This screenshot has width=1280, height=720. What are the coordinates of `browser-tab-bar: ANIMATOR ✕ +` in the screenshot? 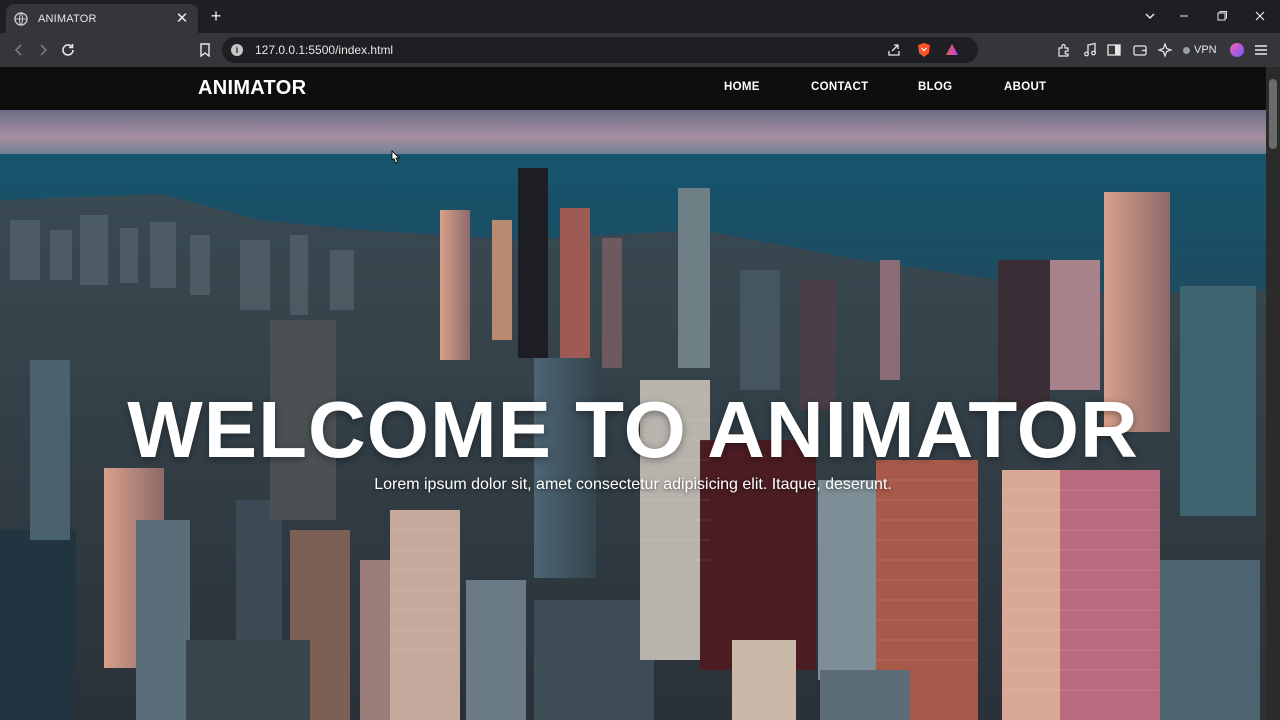 It's located at (640, 16).